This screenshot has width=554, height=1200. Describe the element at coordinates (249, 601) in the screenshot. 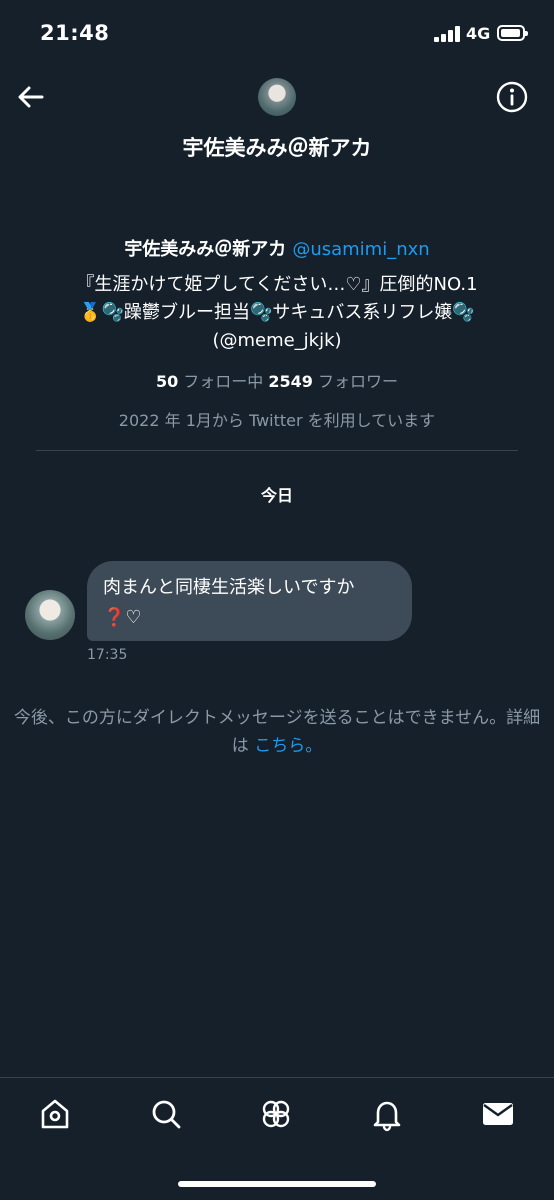

I see `message-bubble: 肉まんと同棲生活楽しいですか ❓♡` at that location.